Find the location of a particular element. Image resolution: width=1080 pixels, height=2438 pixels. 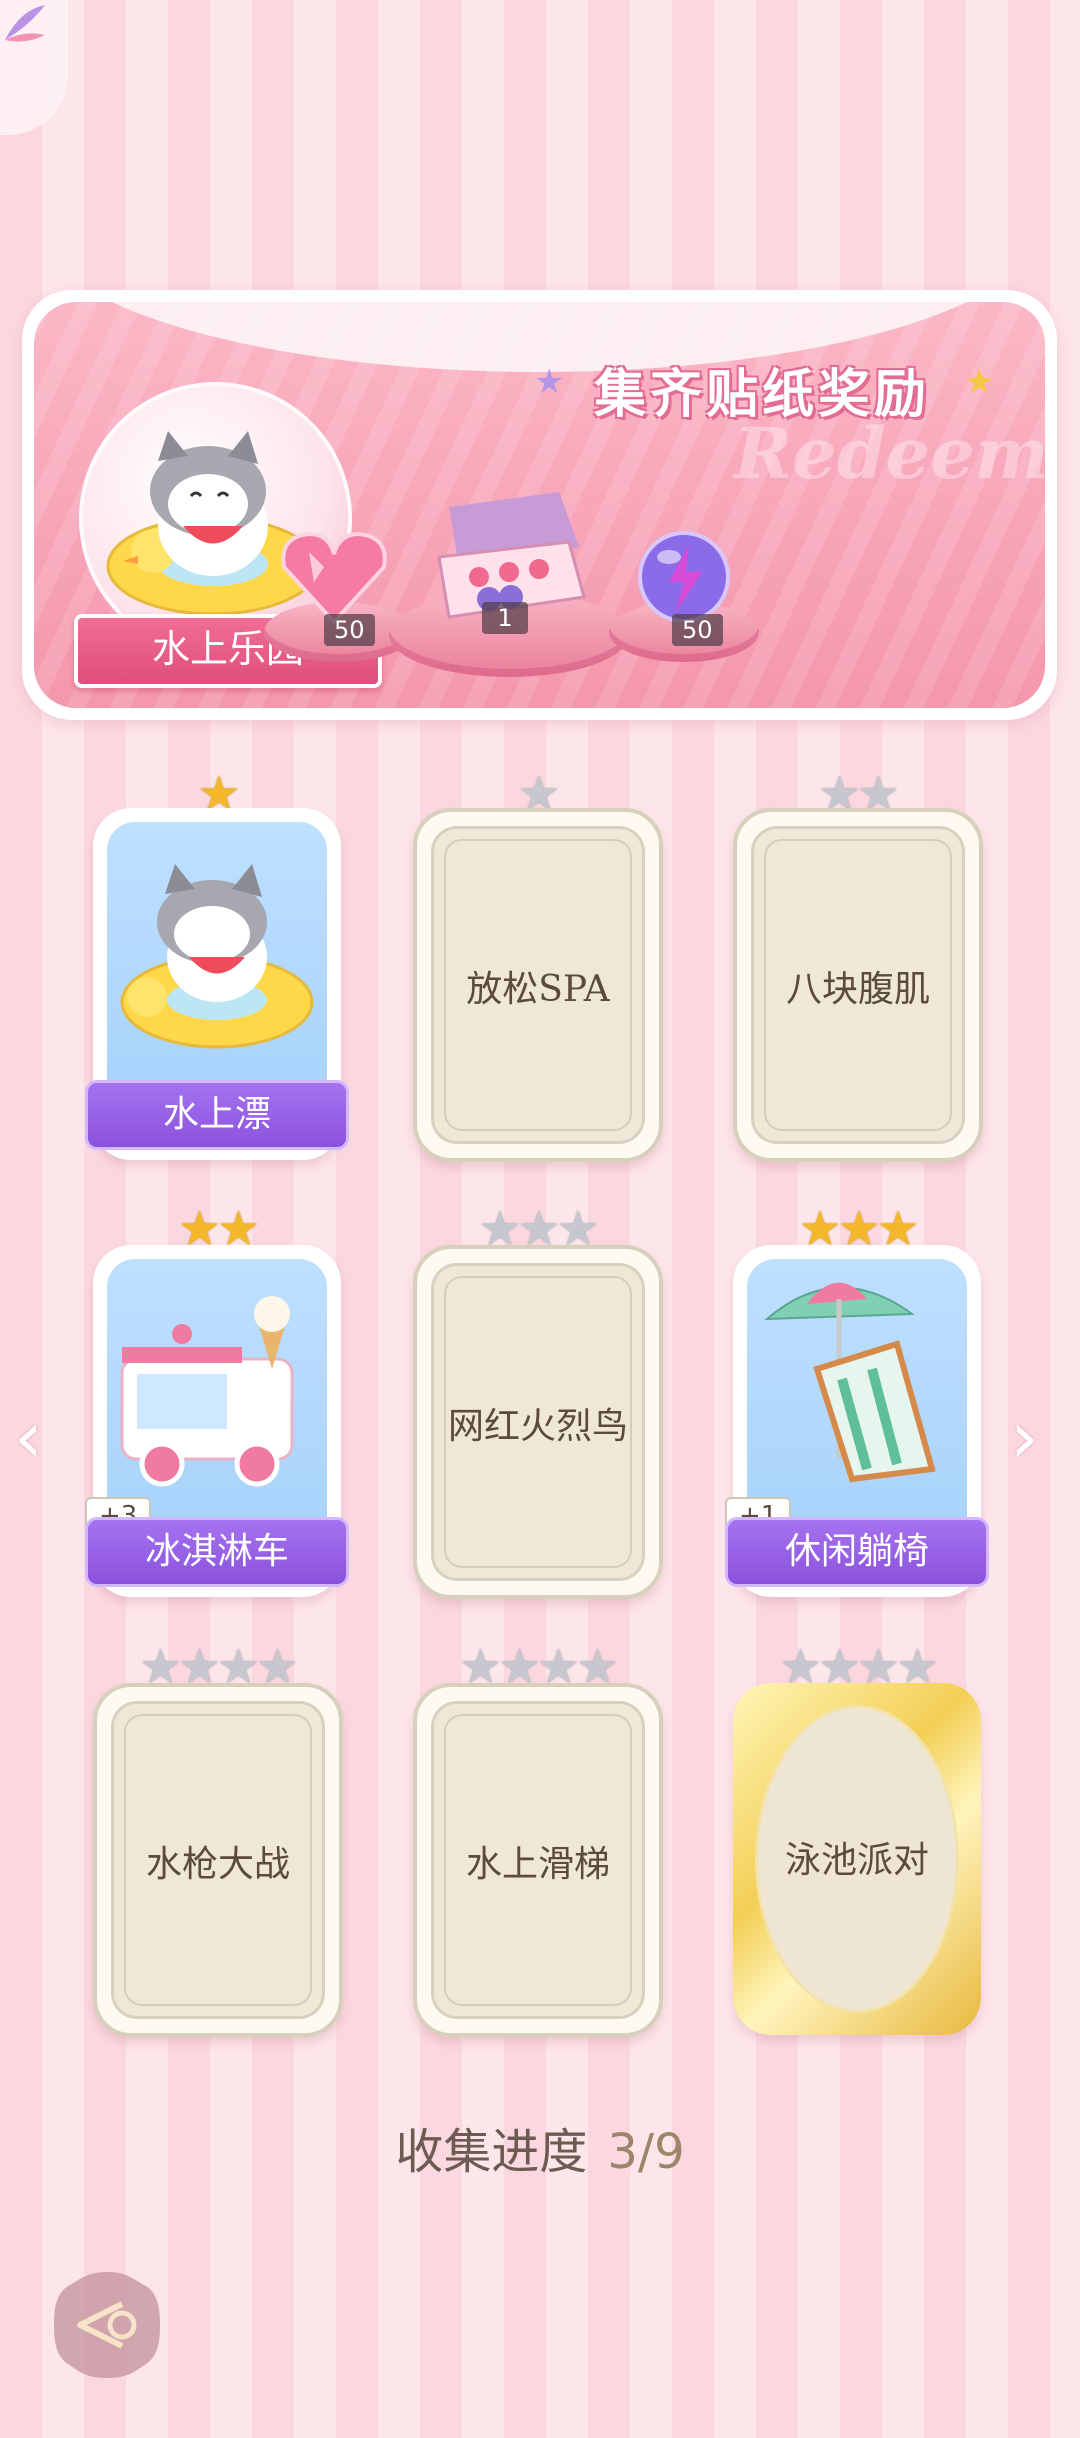

sticker-card: 水上漂 is located at coordinates (217, 984).